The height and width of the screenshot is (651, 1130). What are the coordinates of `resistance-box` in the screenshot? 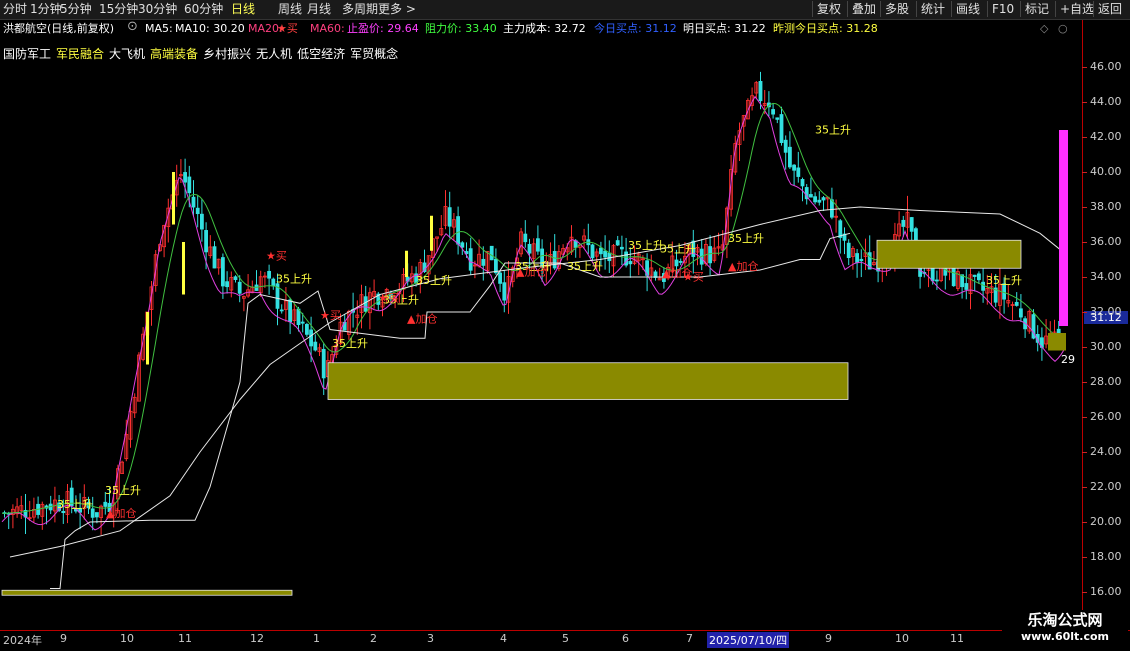 It's located at (949, 254).